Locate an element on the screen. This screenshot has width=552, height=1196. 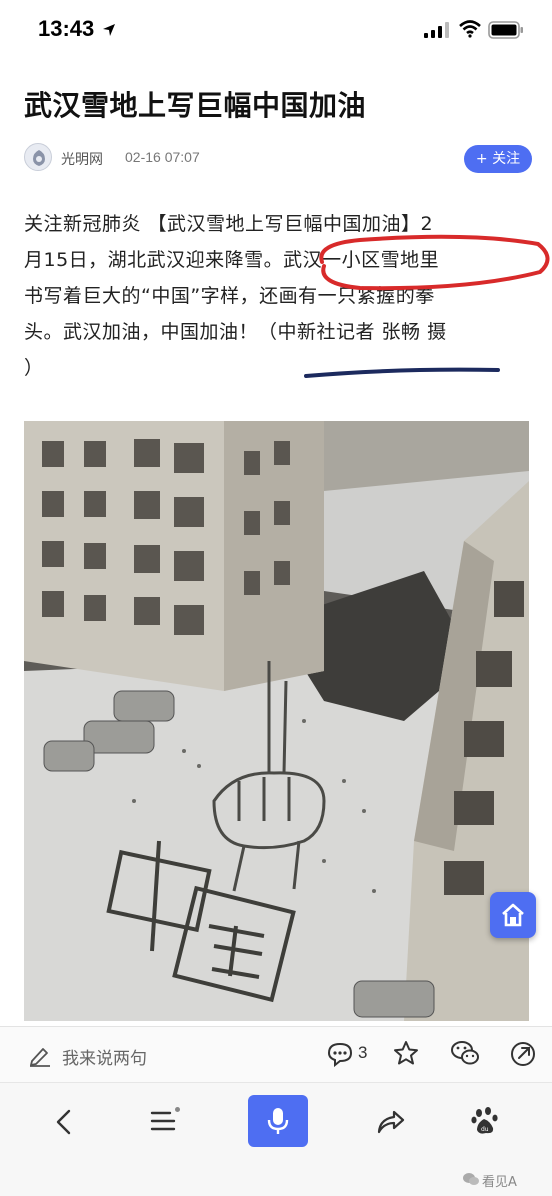
svg-text: du is located at coordinates (485, 1129).